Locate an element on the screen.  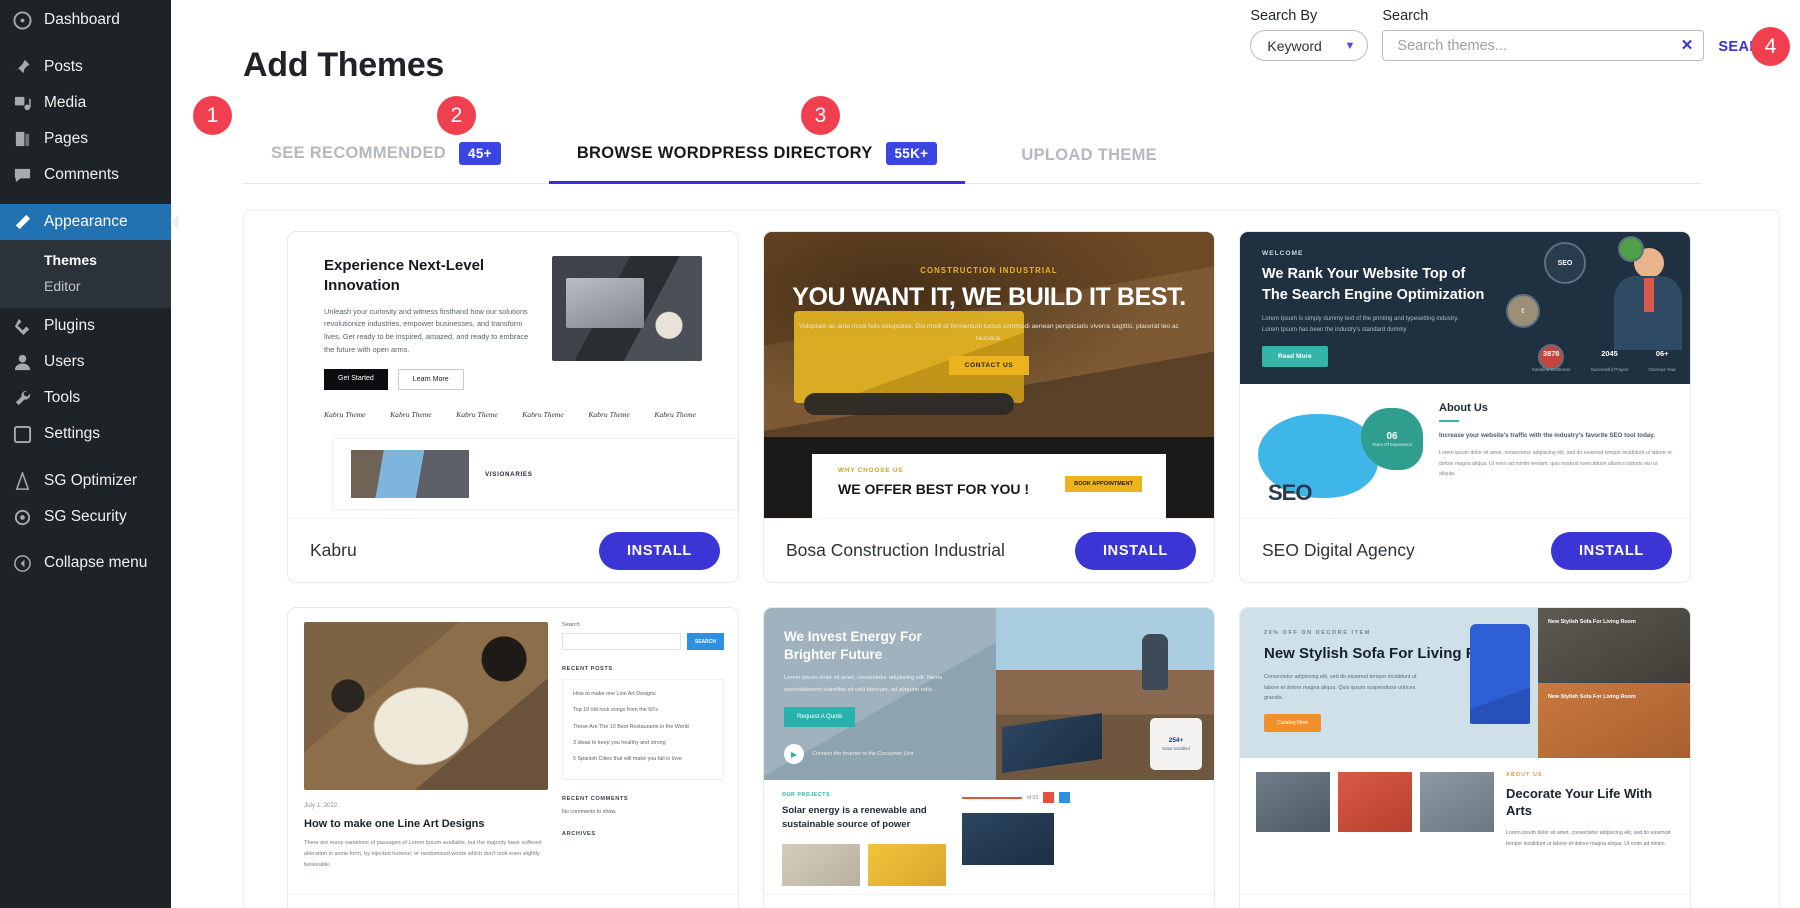
tab-see-recommended: SEE RECOMMENDED 45+ is located at coordinates (386, 155).